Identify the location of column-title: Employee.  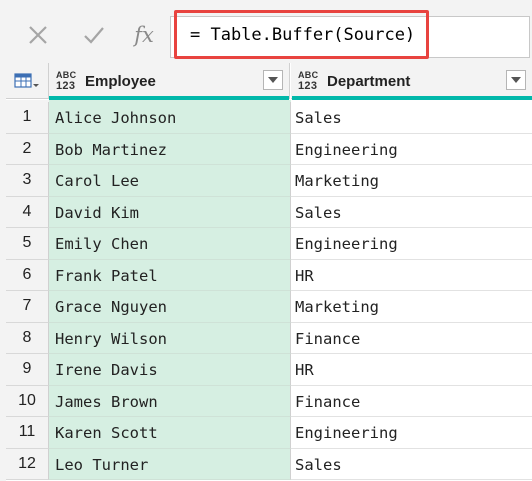
(120, 81).